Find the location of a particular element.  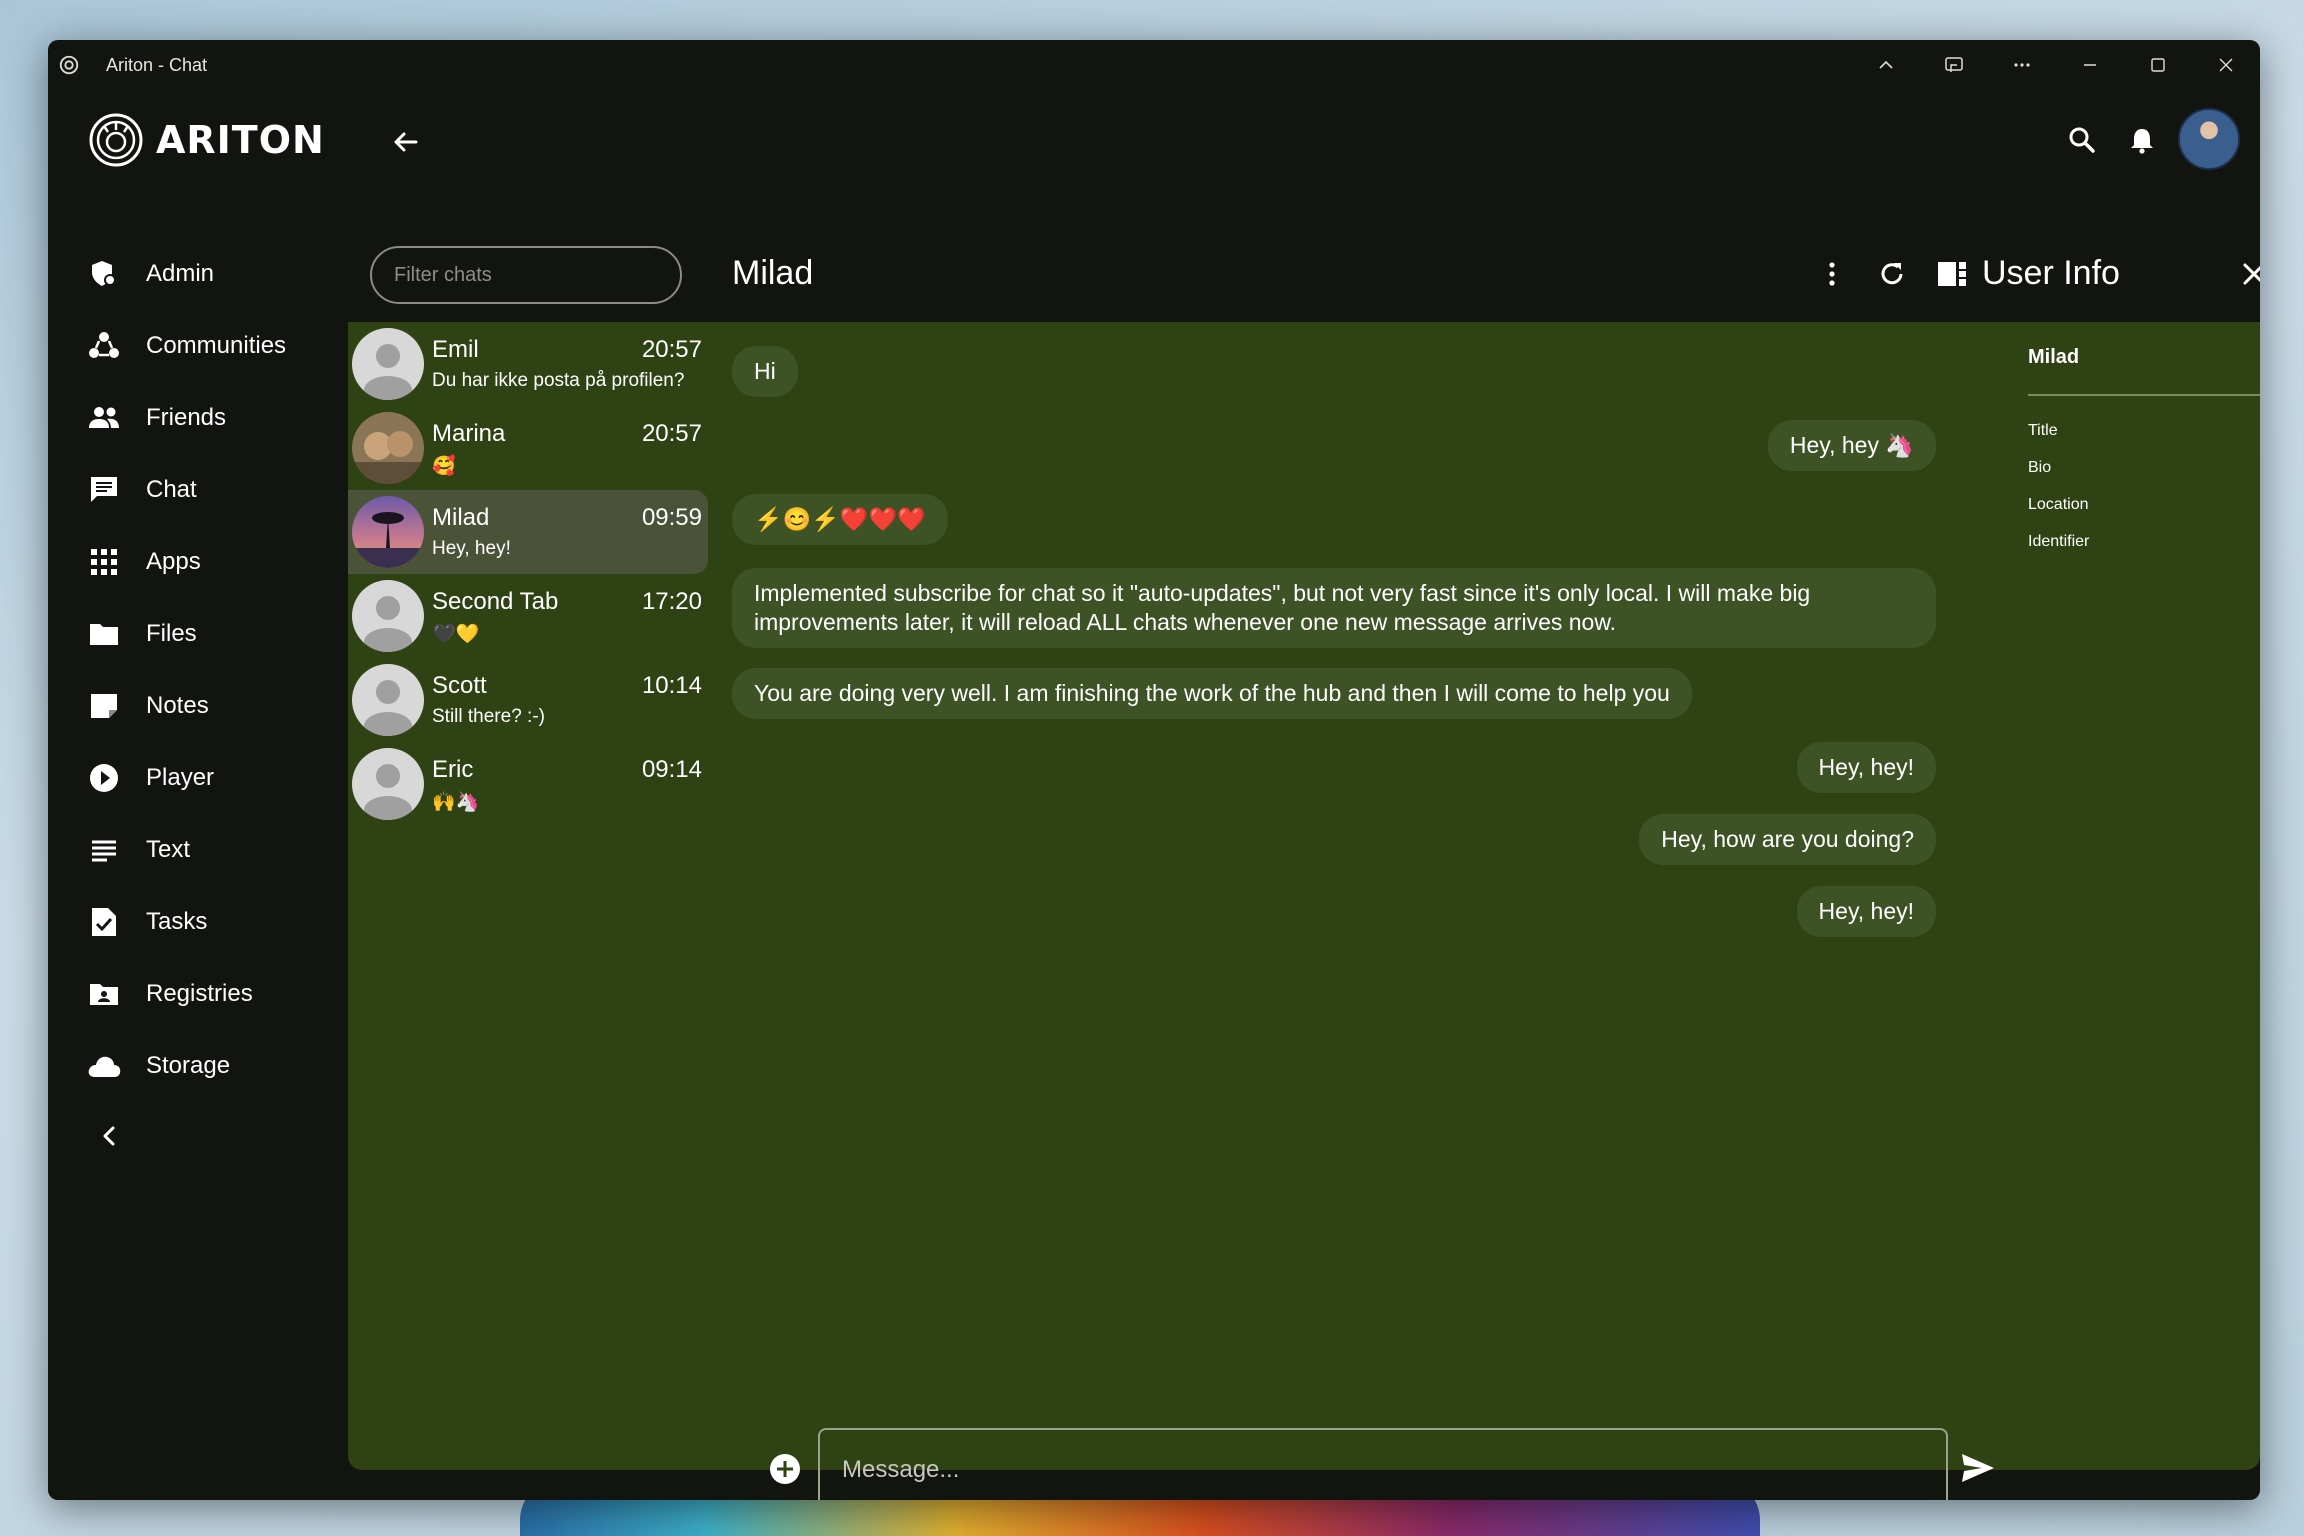

chat-preview: Du har ikke posta på profilen? is located at coordinates (558, 380).